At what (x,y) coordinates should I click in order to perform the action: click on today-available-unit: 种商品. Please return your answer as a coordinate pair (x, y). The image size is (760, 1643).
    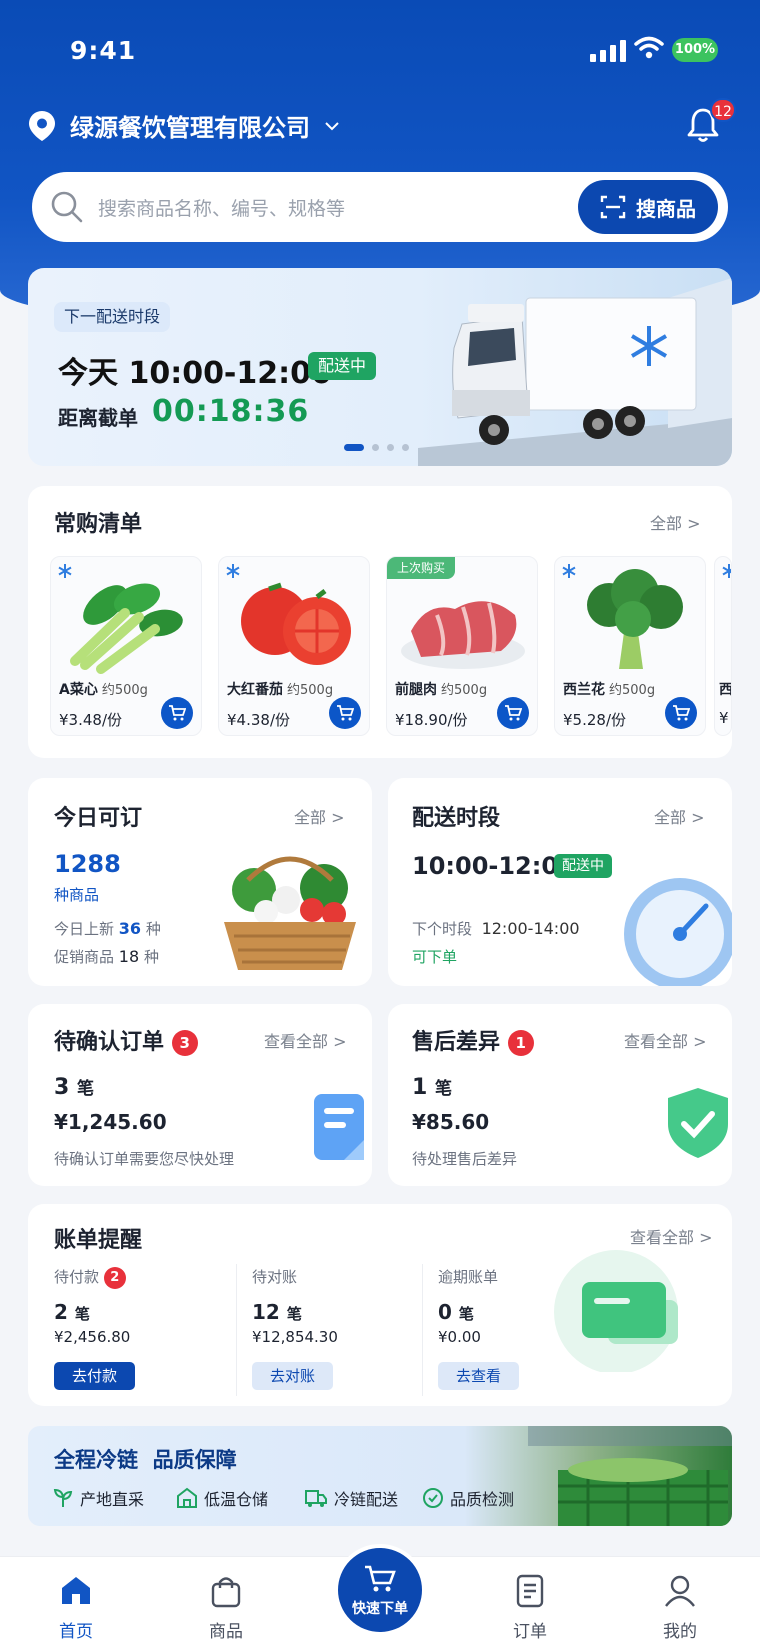
    Looking at the image, I should click on (77, 895).